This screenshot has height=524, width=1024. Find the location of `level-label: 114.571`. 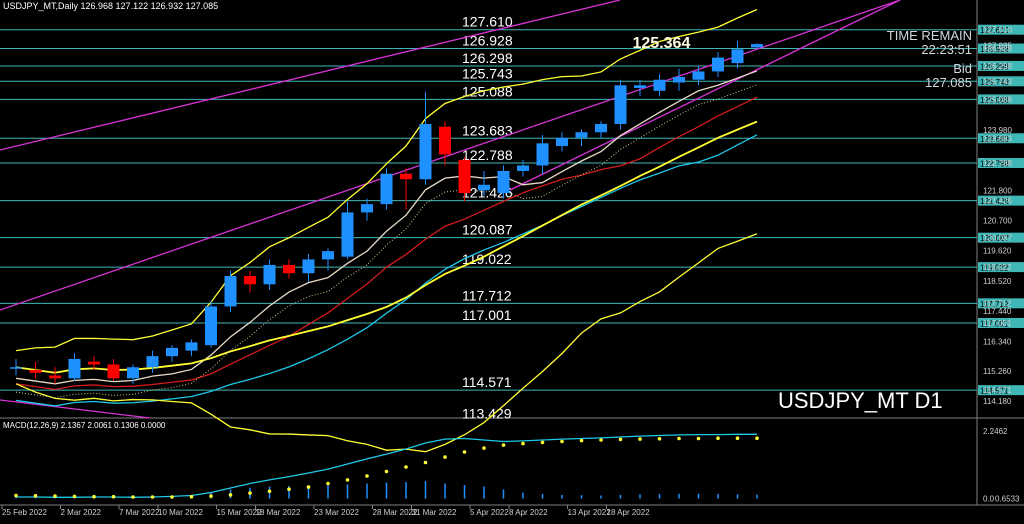

level-label: 114.571 is located at coordinates (487, 382).